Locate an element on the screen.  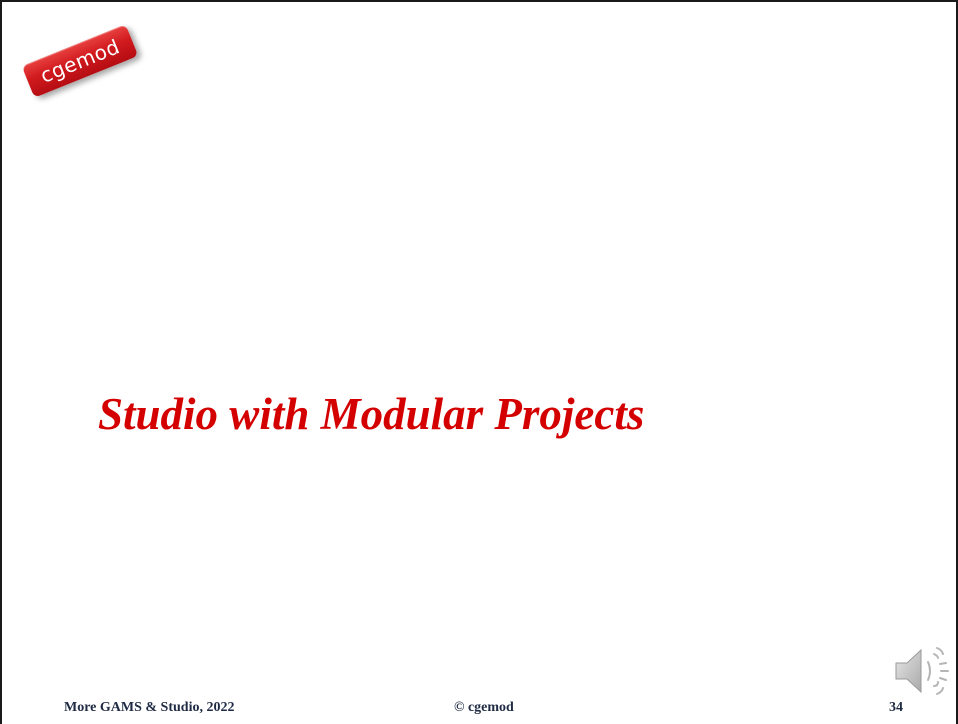
page-number: 34 is located at coordinates (896, 707).